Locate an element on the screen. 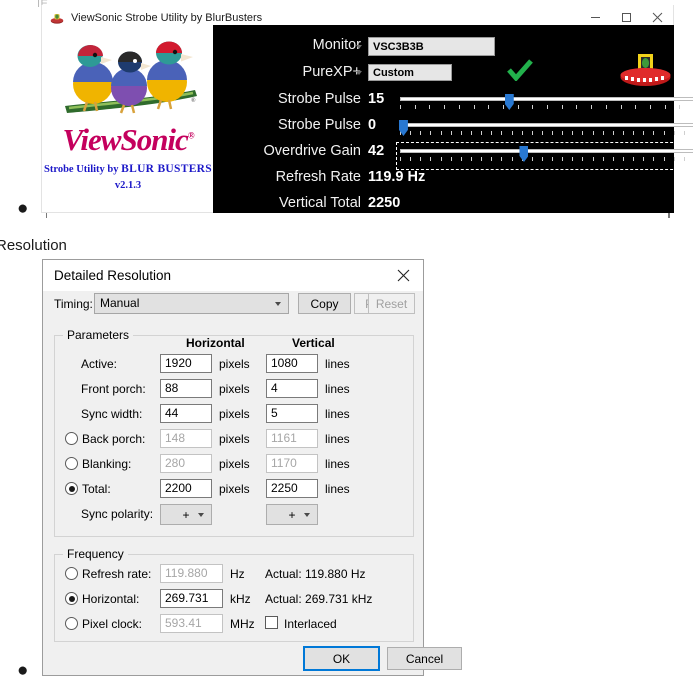  refresh-rate-input: 119.880 is located at coordinates (191, 573).